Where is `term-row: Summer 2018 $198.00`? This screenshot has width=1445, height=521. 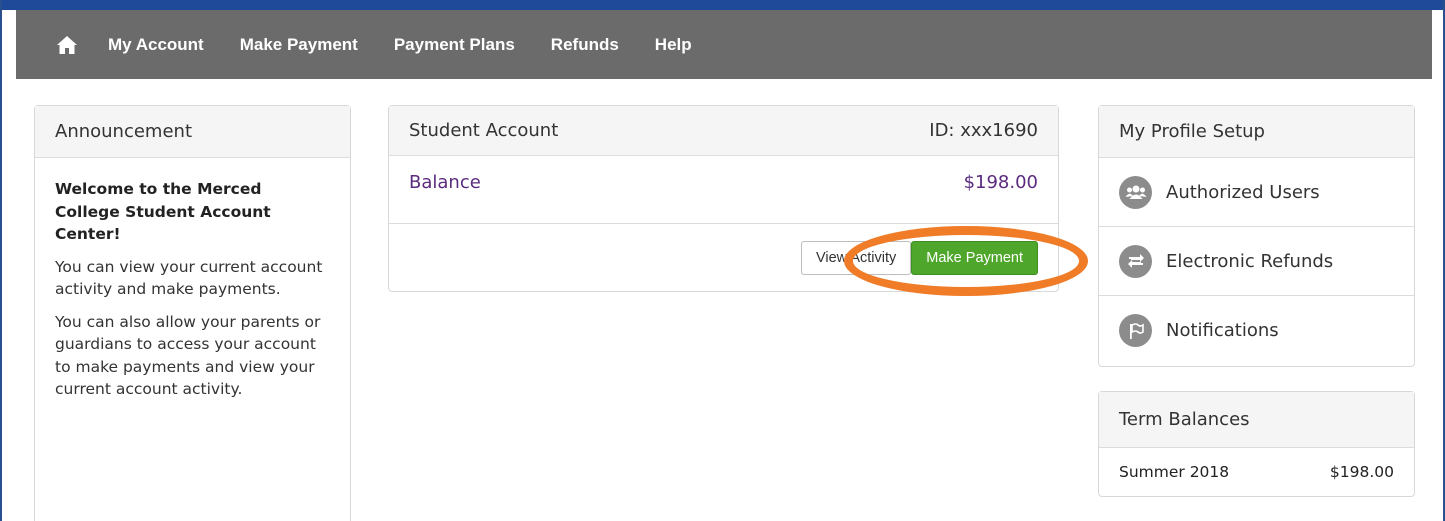
term-row: Summer 2018 $198.00 is located at coordinates (1256, 472).